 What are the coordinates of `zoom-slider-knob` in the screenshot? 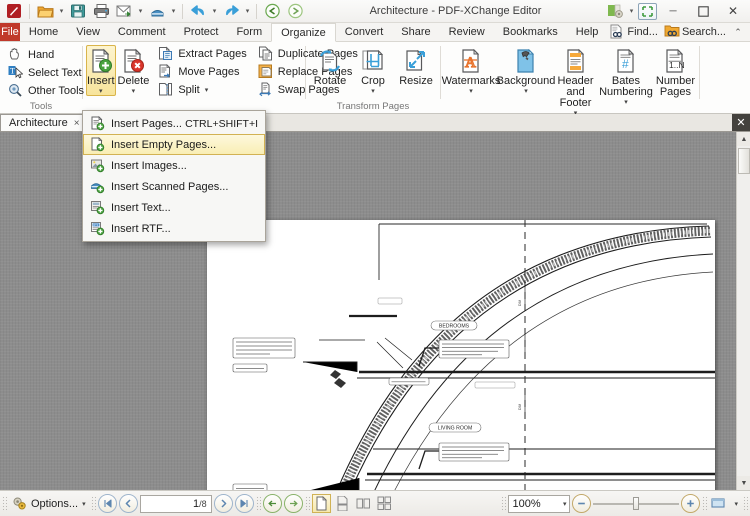 It's located at (636, 503).